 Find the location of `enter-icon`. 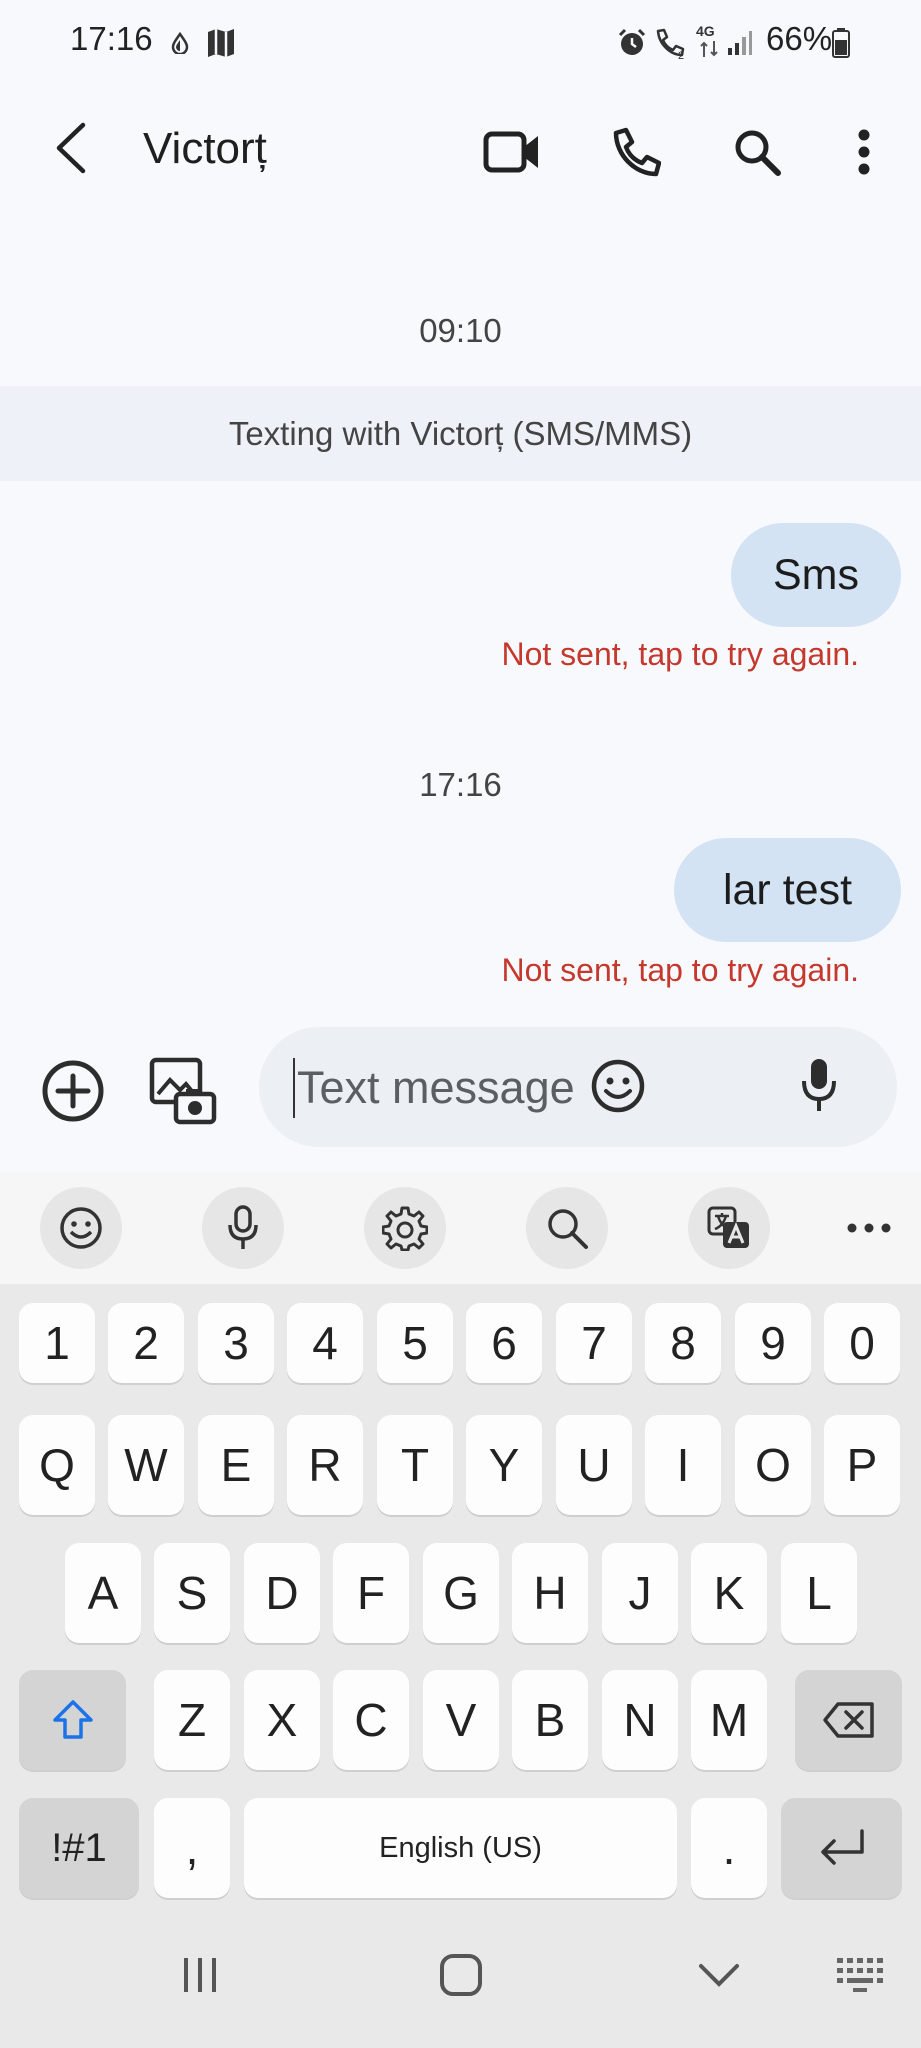

enter-icon is located at coordinates (842, 1847).